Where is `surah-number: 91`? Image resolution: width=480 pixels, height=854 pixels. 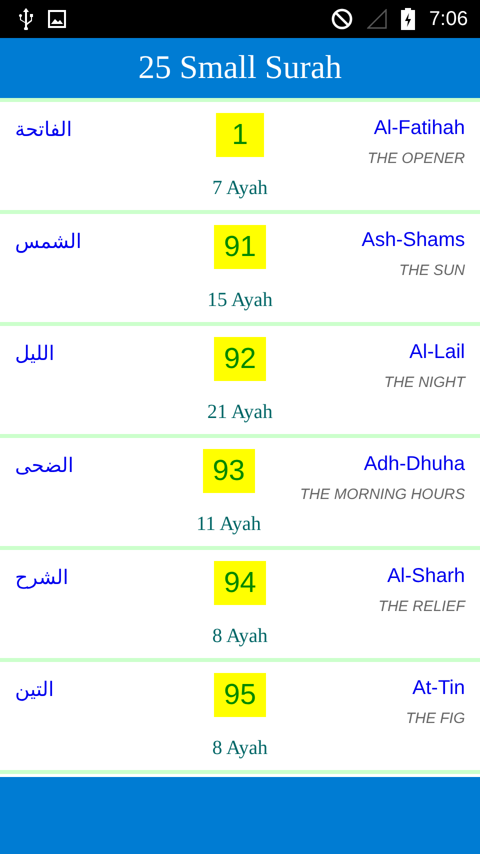
surah-number: 91 is located at coordinates (240, 247).